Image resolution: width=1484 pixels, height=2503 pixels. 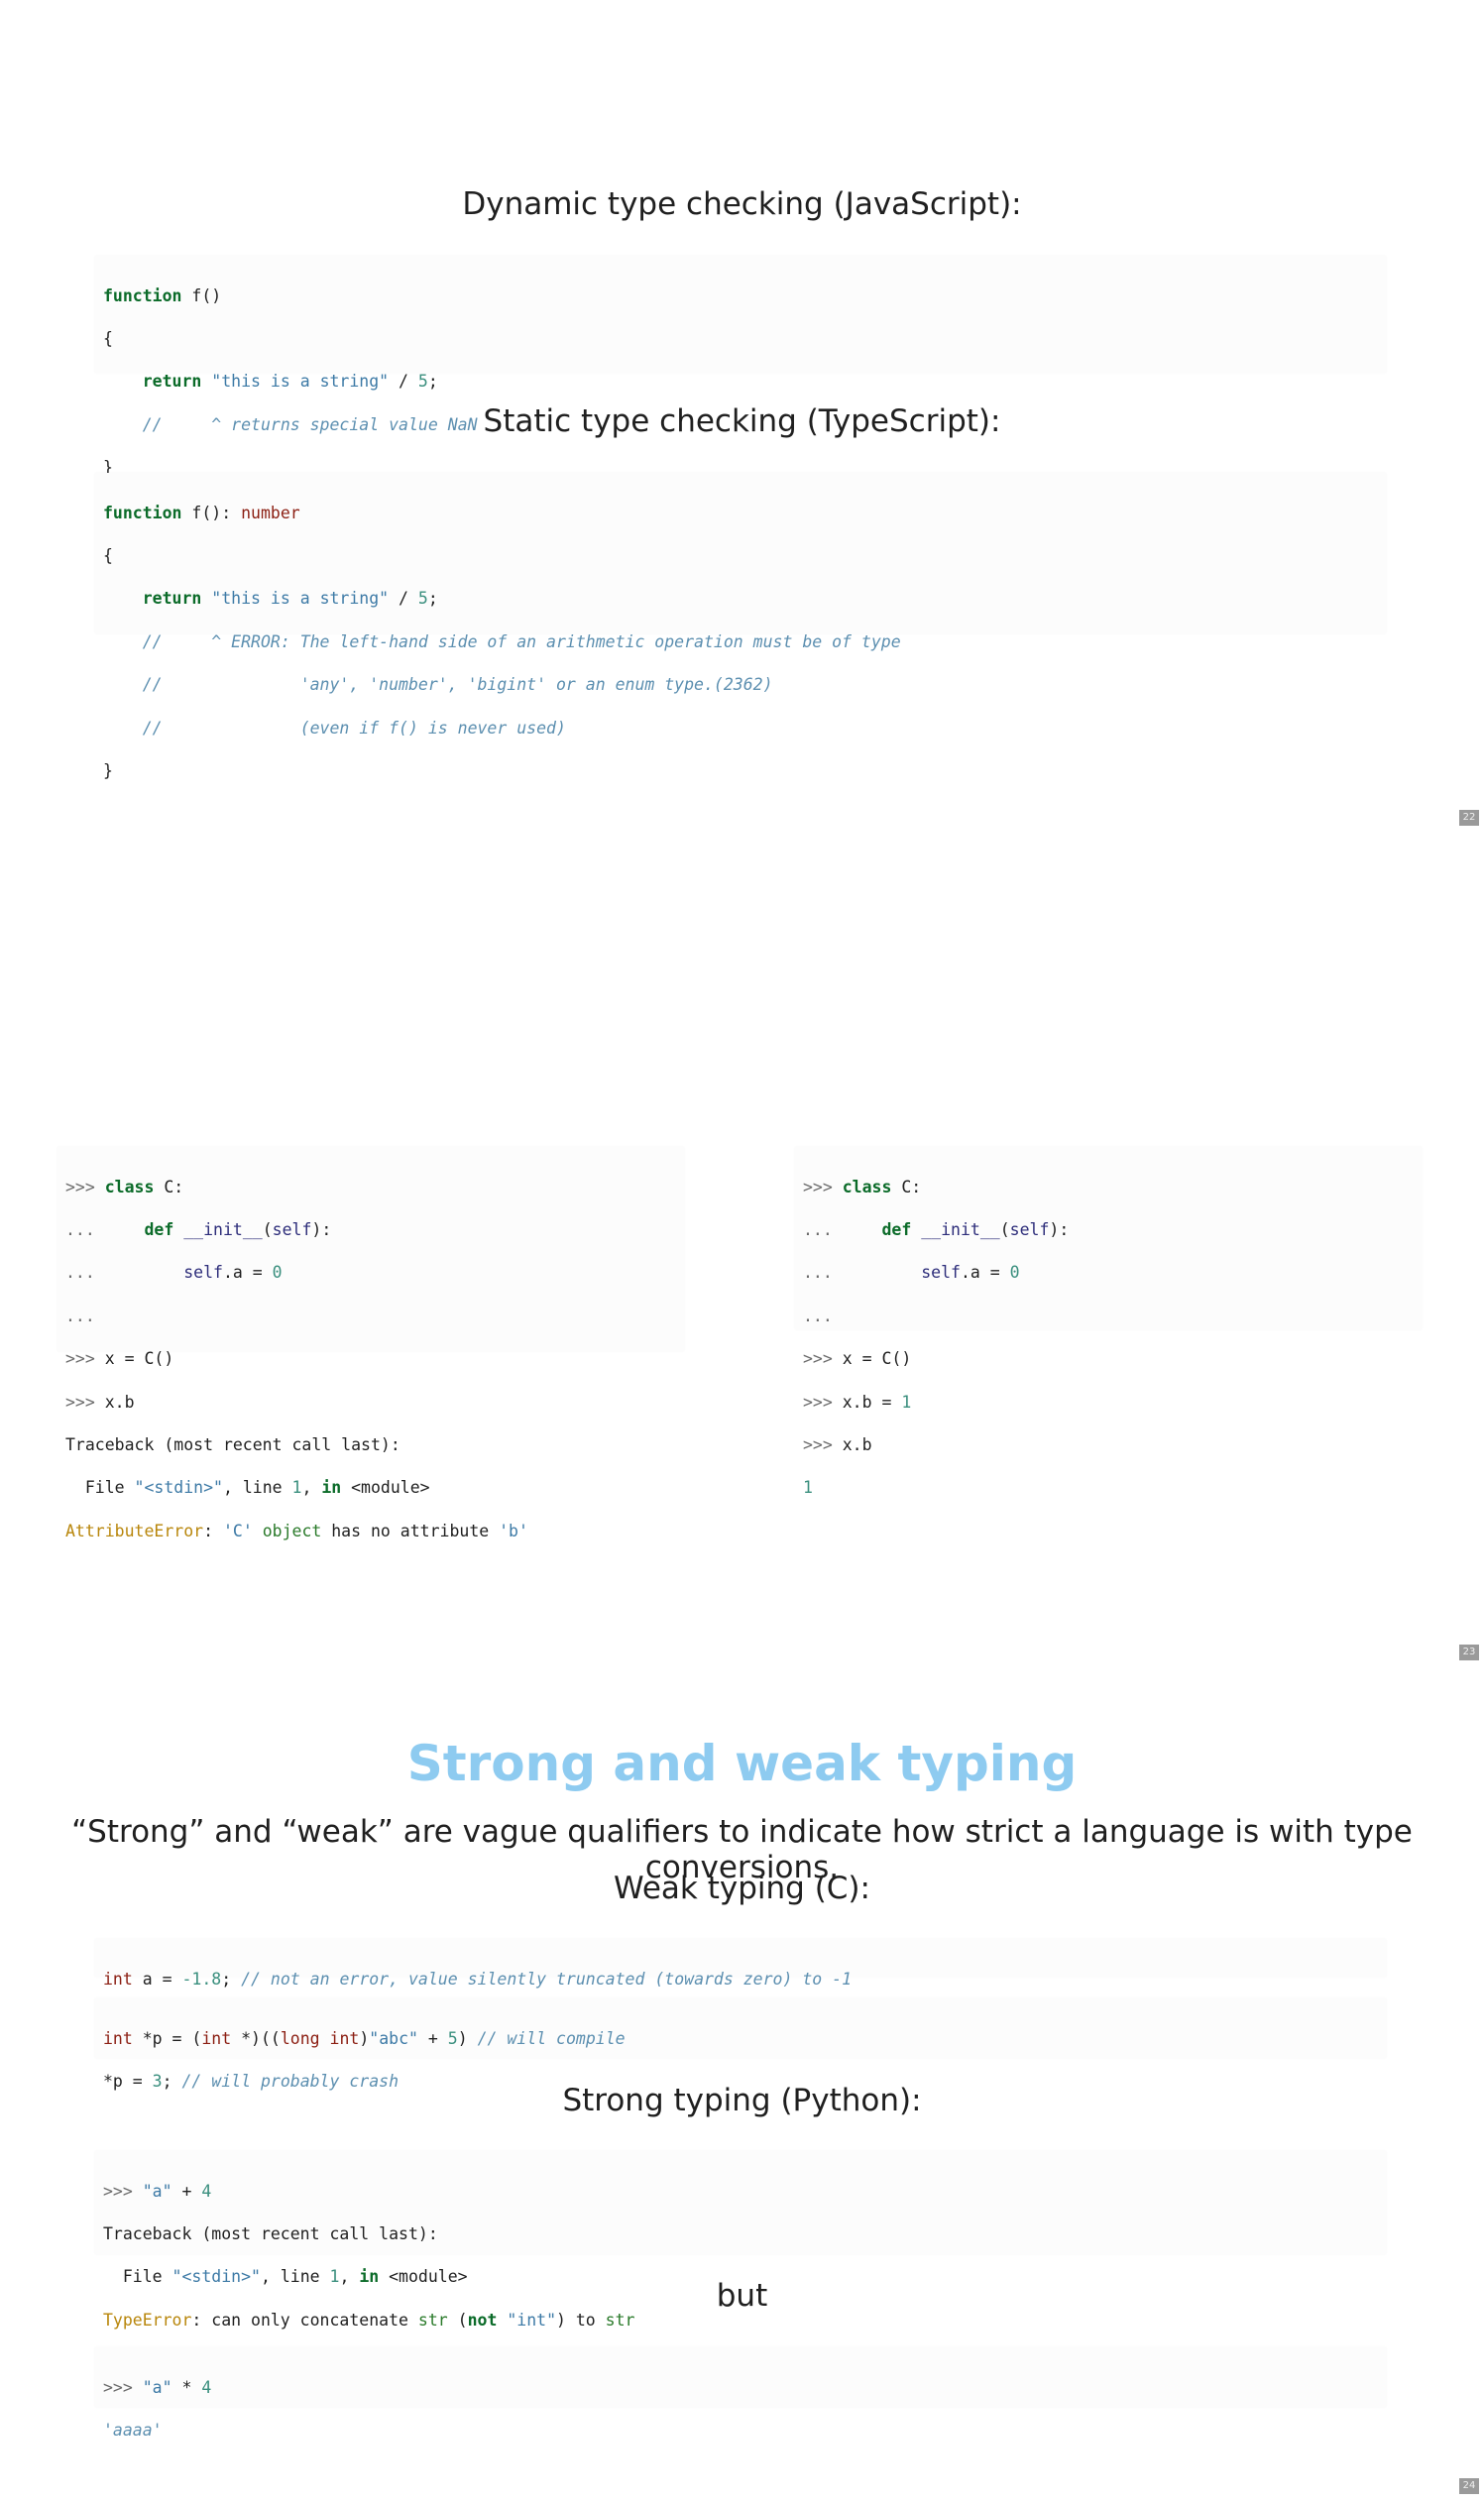 I want to click on code-line: 'aaaa', so click(x=133, y=2431).